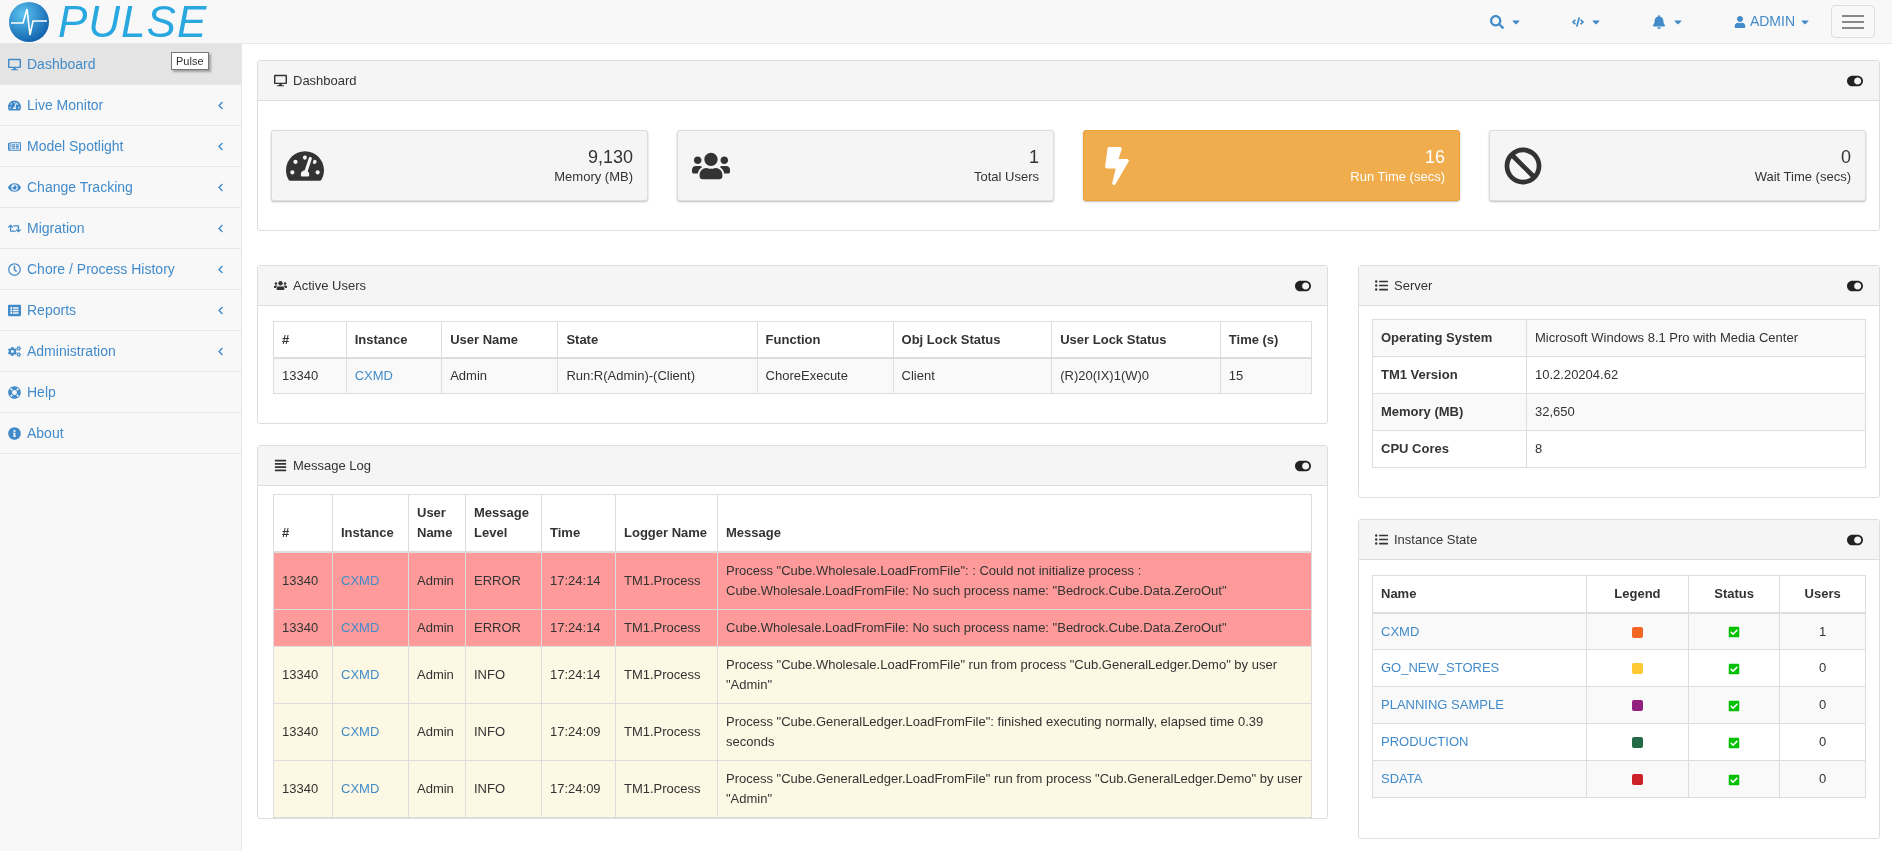 The image size is (1892, 851). What do you see at coordinates (1846, 156) in the screenshot?
I see `stat-value: 0` at bounding box center [1846, 156].